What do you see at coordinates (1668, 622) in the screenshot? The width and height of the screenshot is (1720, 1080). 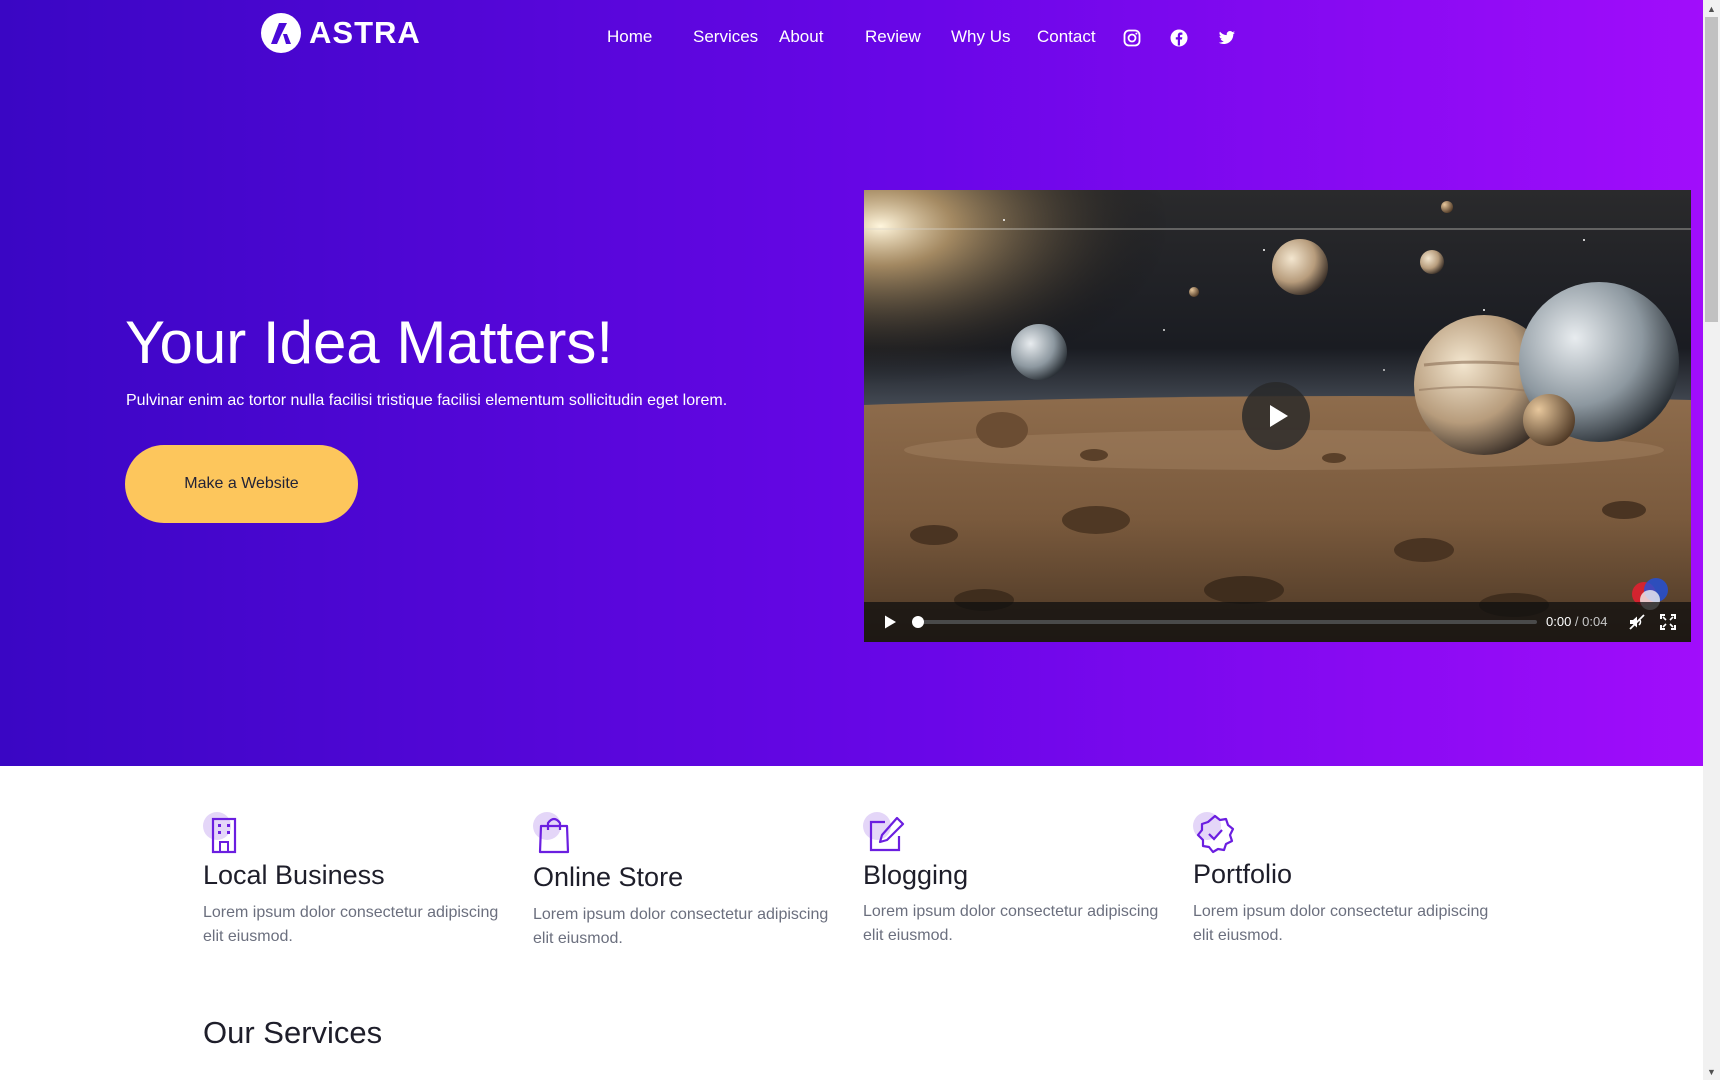 I see `fullscreen-icon` at bounding box center [1668, 622].